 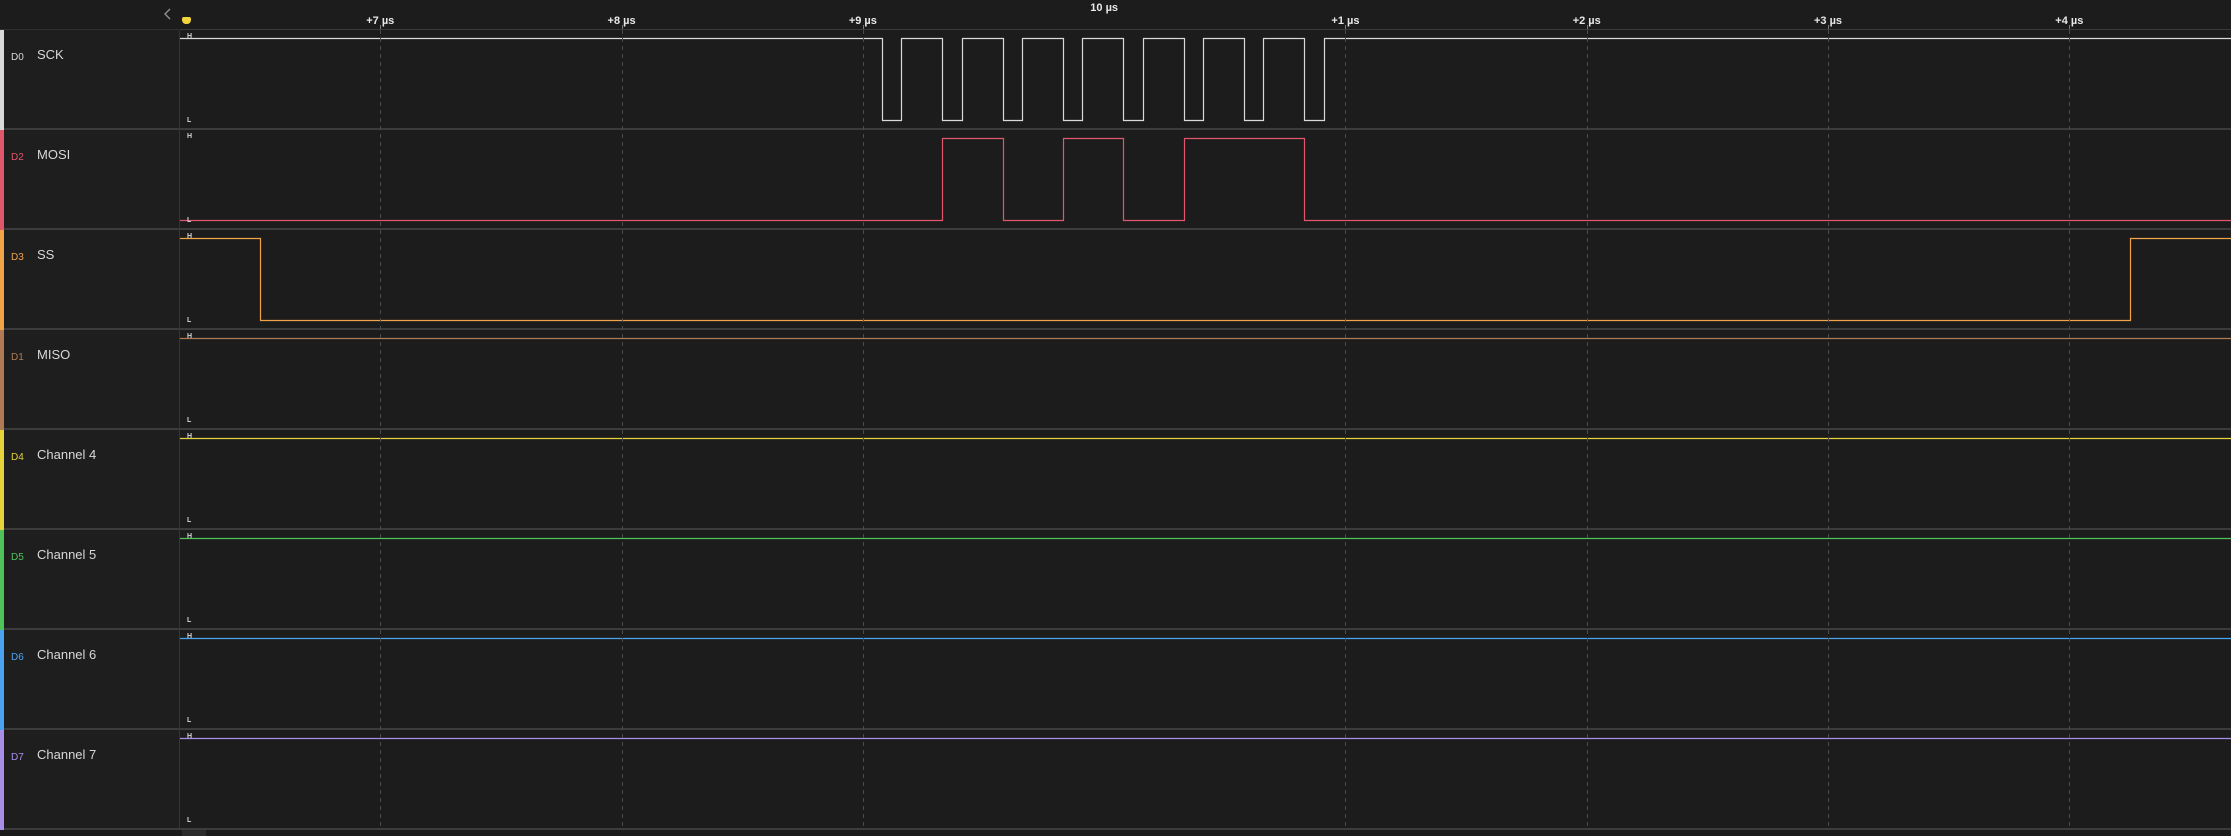 I want to click on chevron-left-icon, so click(x=167, y=14).